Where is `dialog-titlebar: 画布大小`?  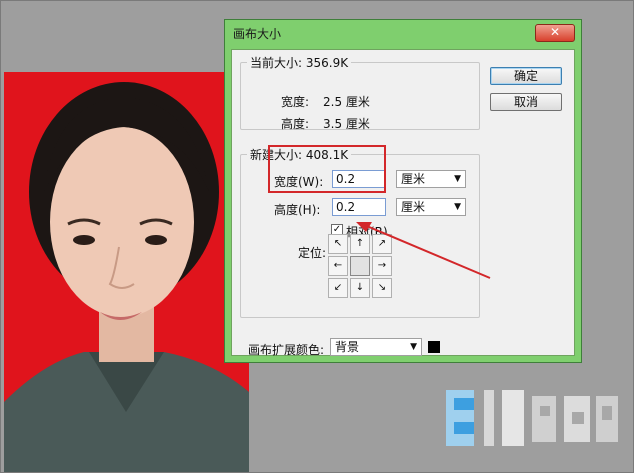 dialog-titlebar: 画布大小 is located at coordinates (403, 33).